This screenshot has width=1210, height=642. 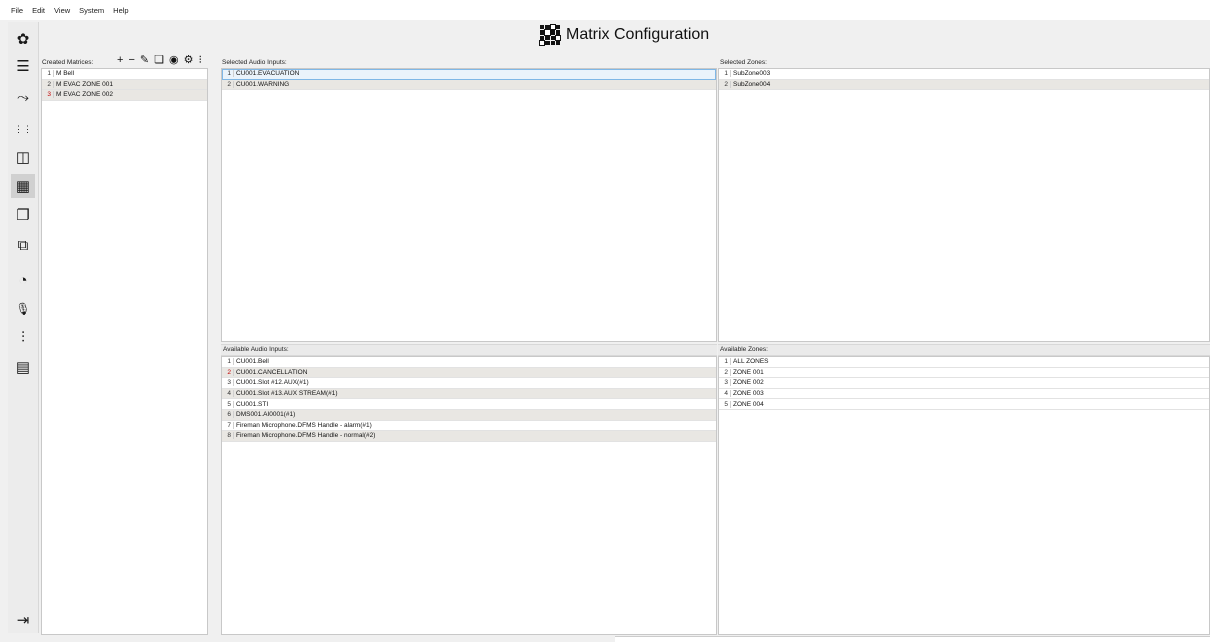 What do you see at coordinates (964, 85) in the screenshot?
I see `list-item: 2 SubZone004` at bounding box center [964, 85].